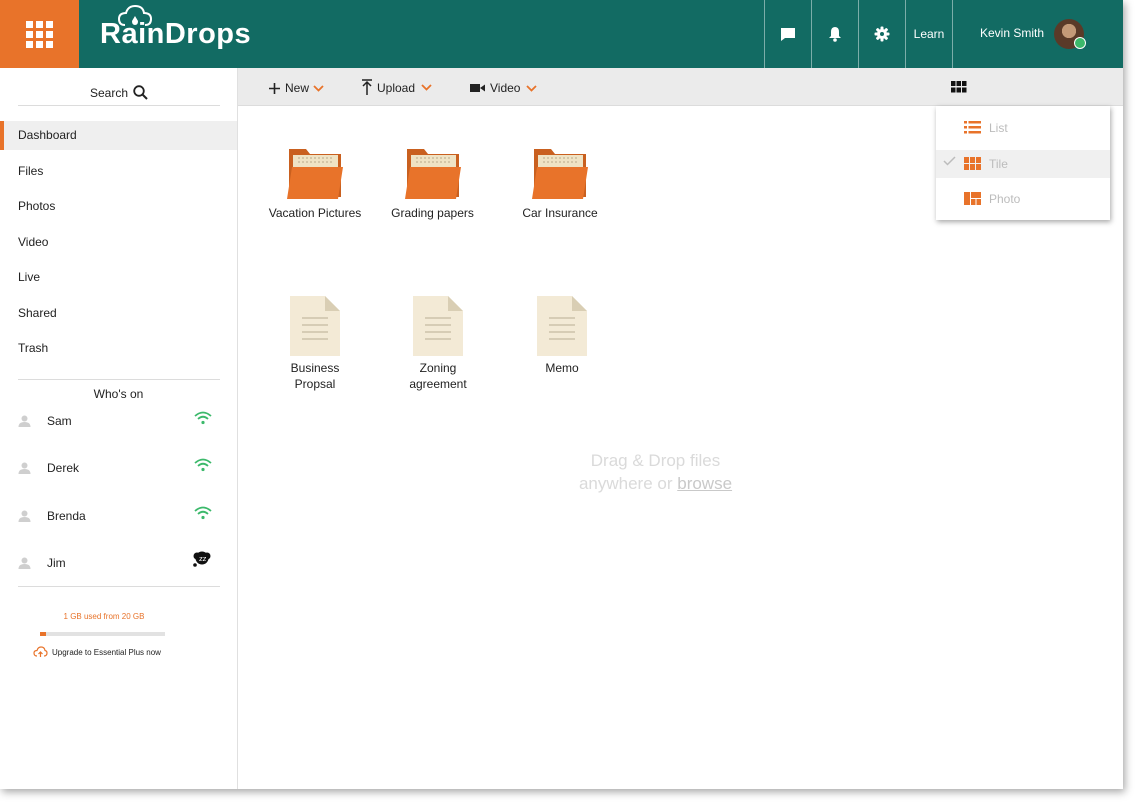 The height and width of the screenshot is (803, 1138). Describe the element at coordinates (315, 368) in the screenshot. I see `document-name-line1: Business` at that location.